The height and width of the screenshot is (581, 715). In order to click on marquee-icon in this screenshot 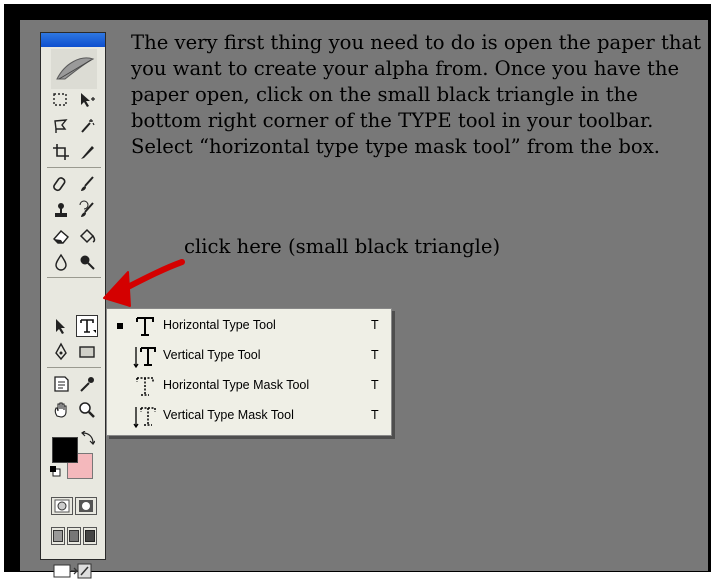, I will do `click(61, 100)`.